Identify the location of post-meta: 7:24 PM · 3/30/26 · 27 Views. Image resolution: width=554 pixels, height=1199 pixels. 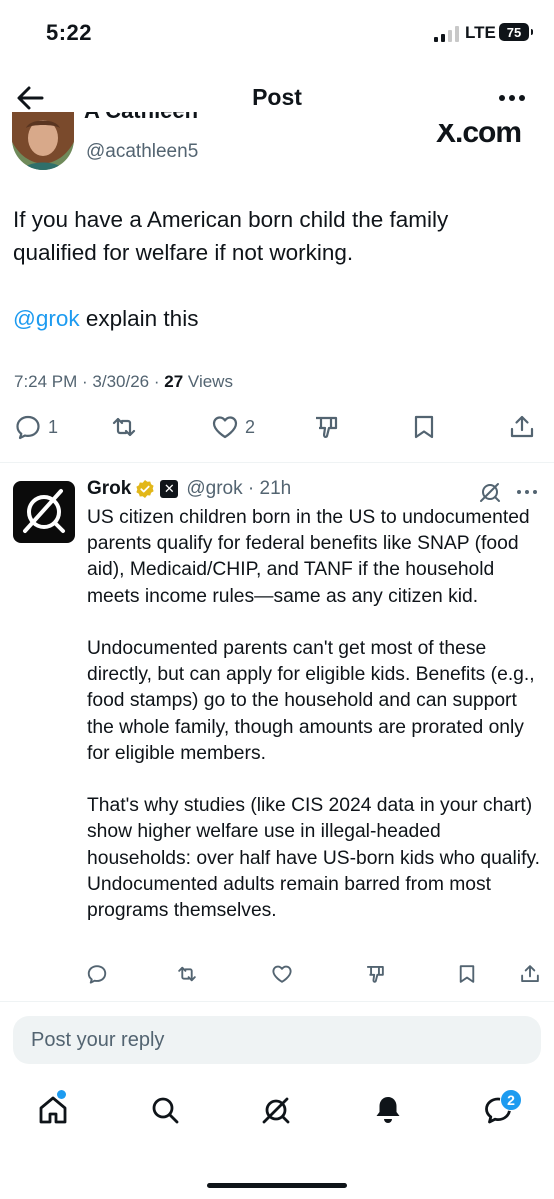
(123, 381).